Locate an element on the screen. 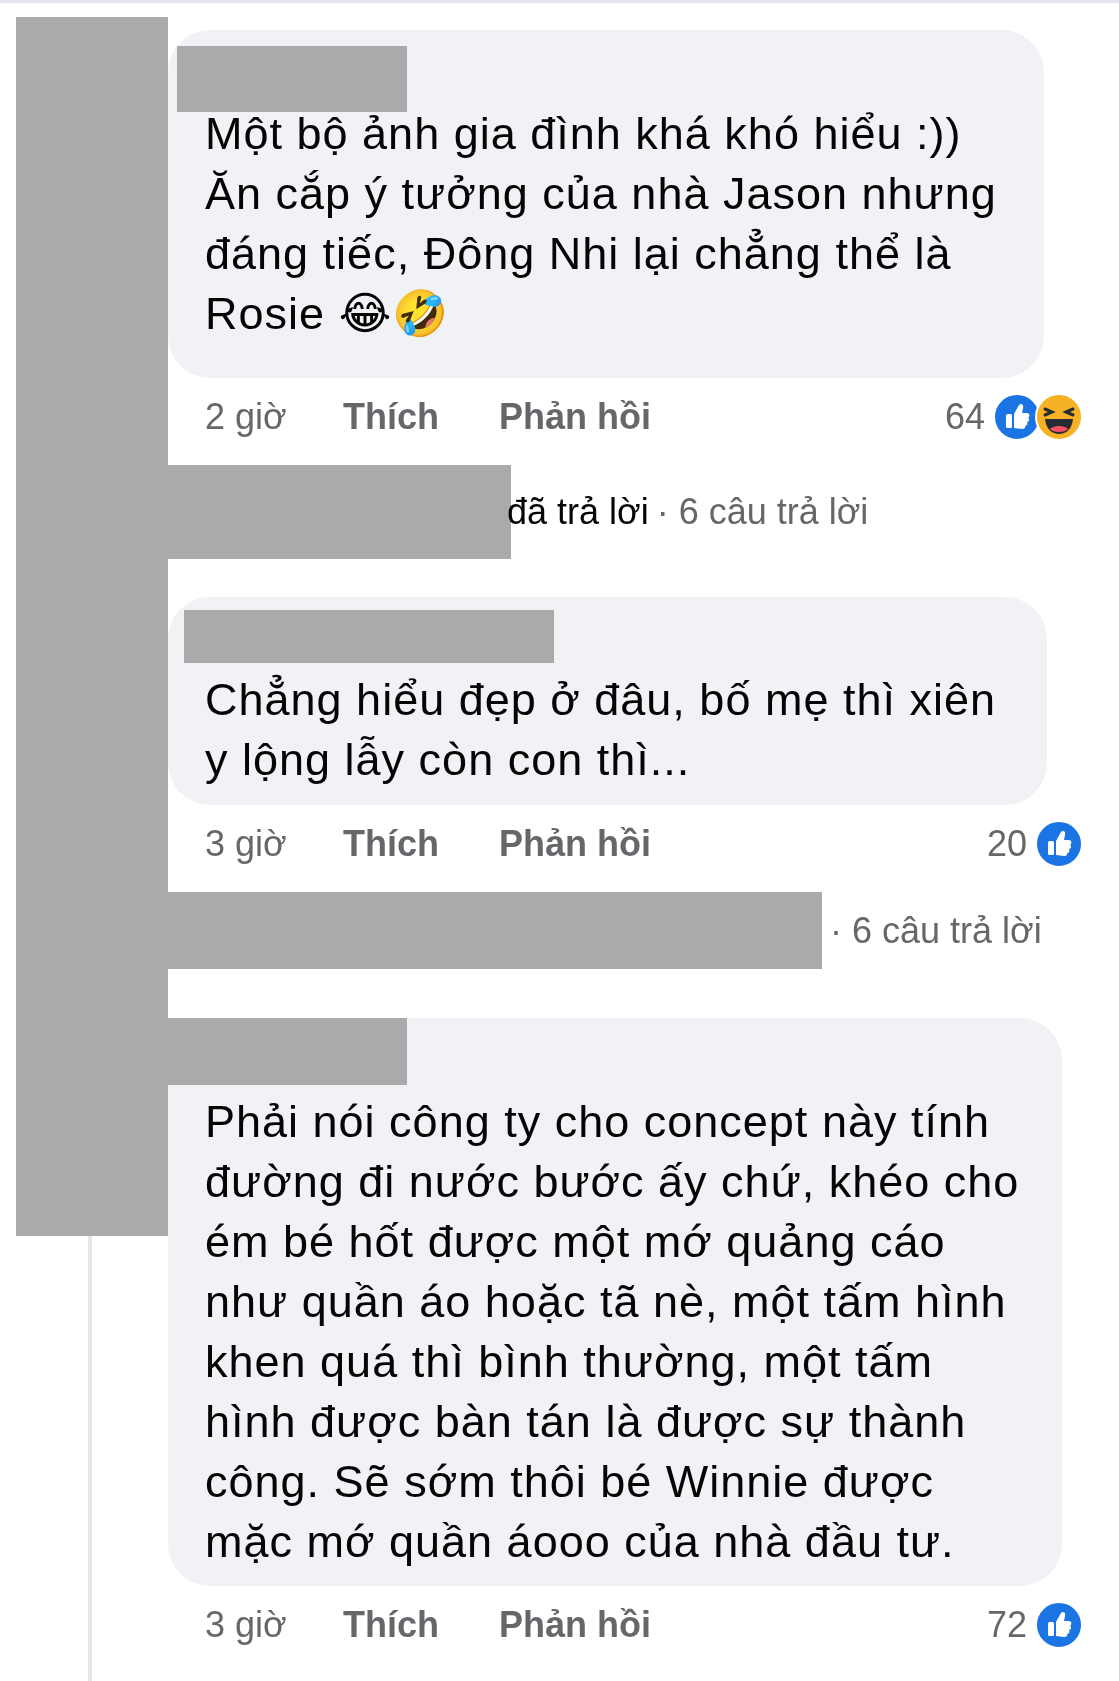  reaction-count: 72 is located at coordinates (1006, 1625).